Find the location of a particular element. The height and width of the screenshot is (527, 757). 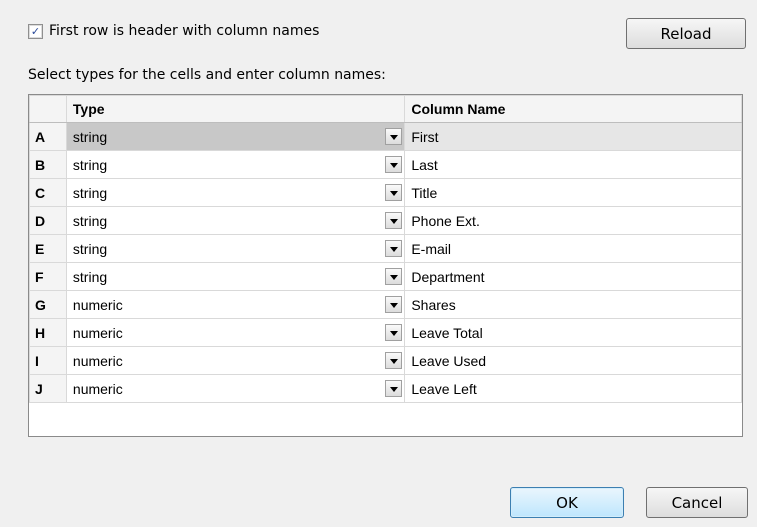

column-name-cell: Leave Left is located at coordinates (573, 388).